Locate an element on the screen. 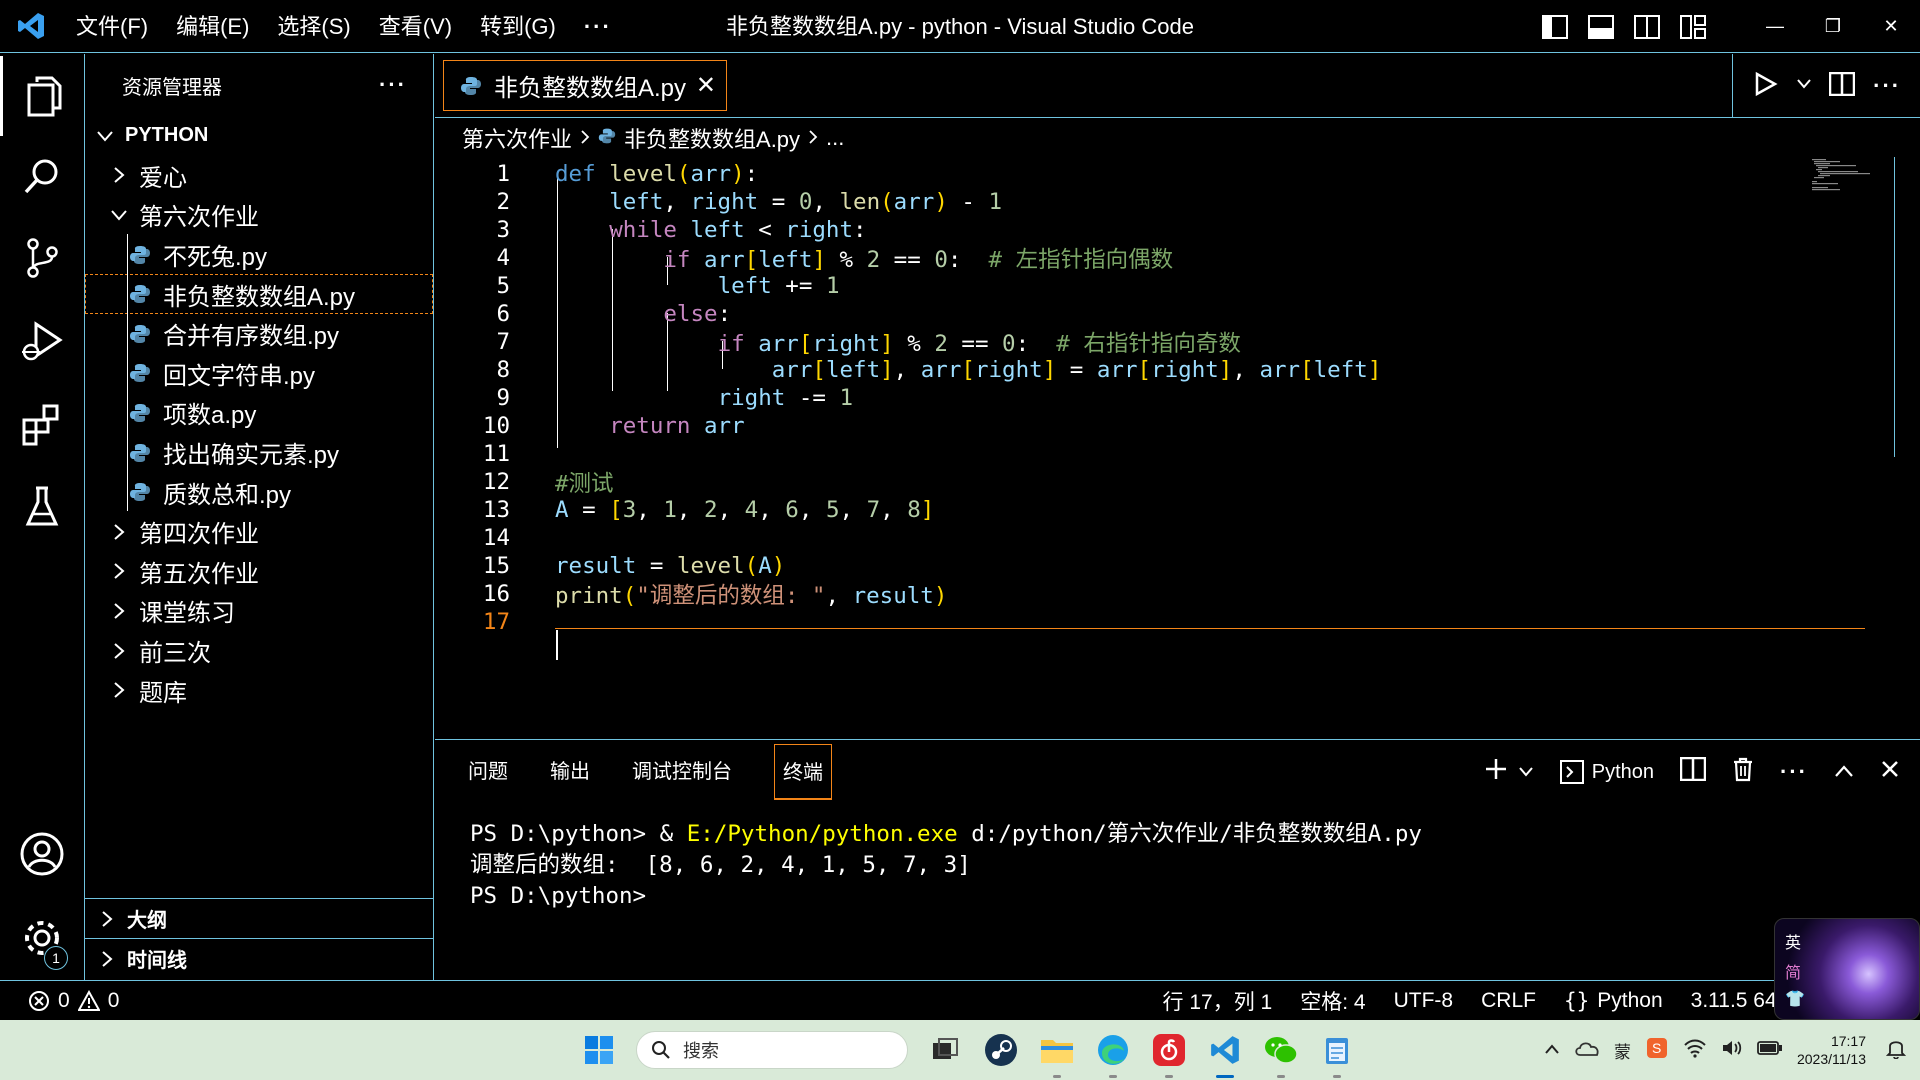  vscode-taskbar-icon is located at coordinates (1225, 1054).